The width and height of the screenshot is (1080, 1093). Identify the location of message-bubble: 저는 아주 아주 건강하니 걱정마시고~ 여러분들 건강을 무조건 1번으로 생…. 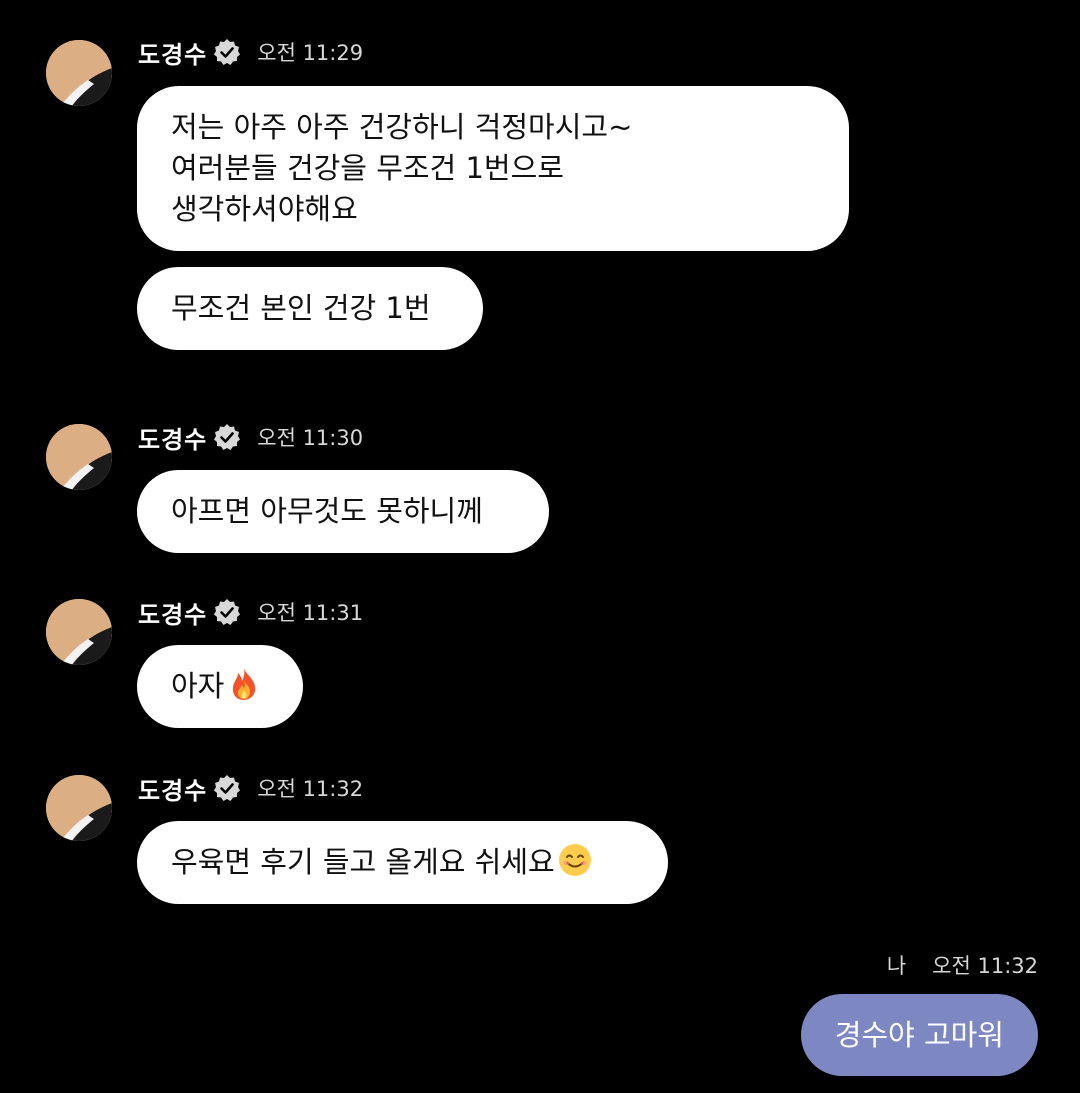
(493, 168).